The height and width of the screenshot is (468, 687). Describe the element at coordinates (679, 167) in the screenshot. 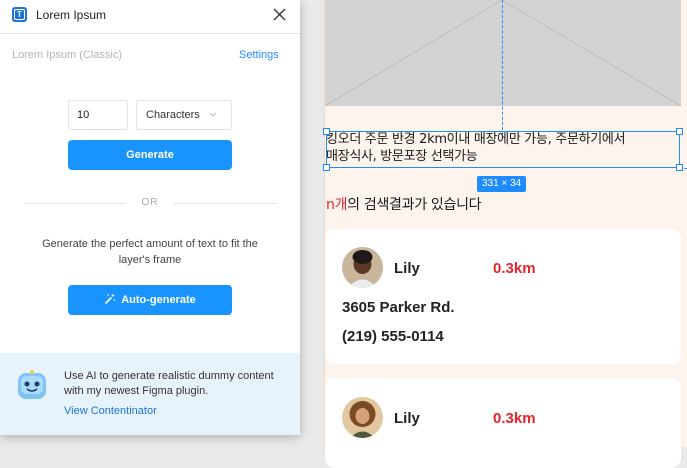

I see `resize-handle-bottom-right` at that location.